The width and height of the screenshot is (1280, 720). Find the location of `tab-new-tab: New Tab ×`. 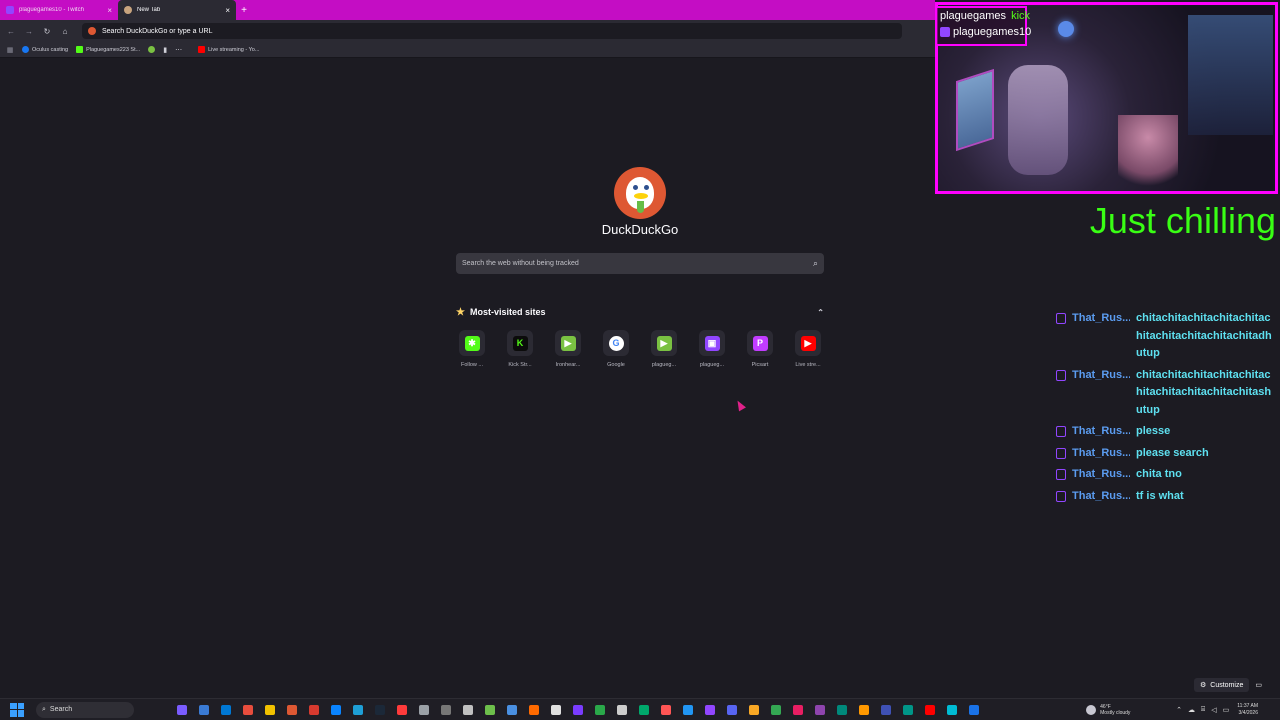

tab-new-tab: New Tab × is located at coordinates (177, 10).